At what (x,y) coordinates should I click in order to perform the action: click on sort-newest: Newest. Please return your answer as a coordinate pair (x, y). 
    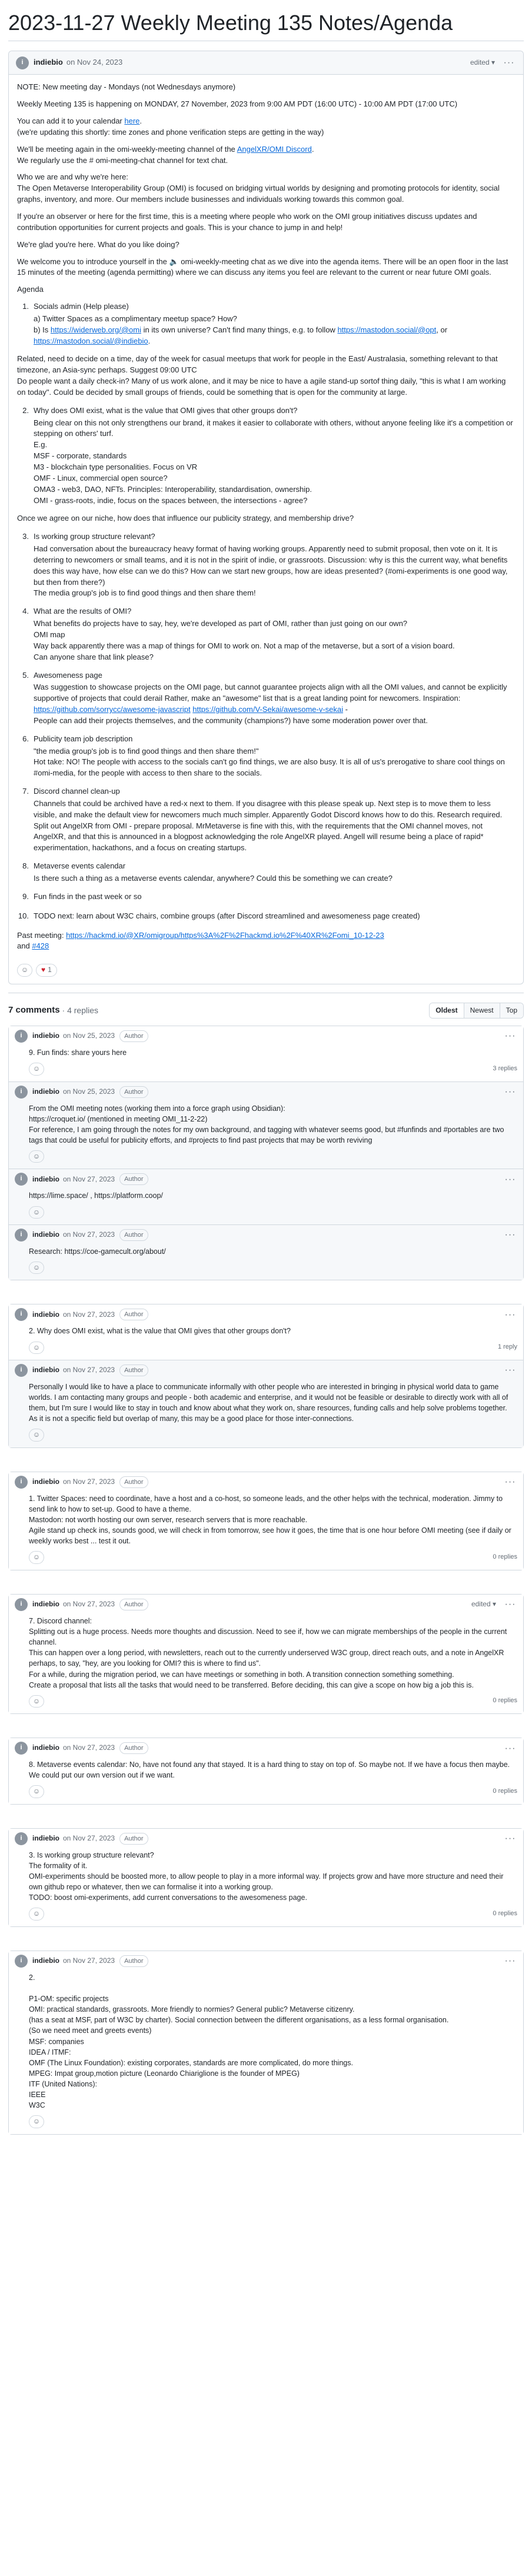
    Looking at the image, I should click on (481, 1011).